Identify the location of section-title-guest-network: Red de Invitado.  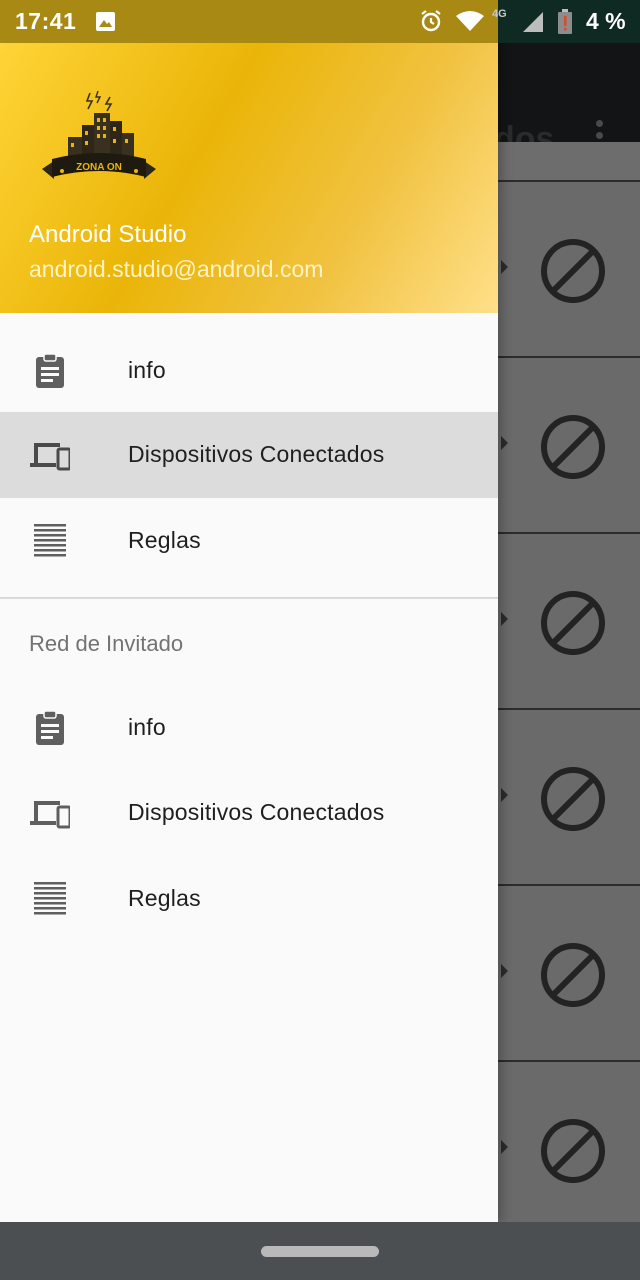
(106, 643).